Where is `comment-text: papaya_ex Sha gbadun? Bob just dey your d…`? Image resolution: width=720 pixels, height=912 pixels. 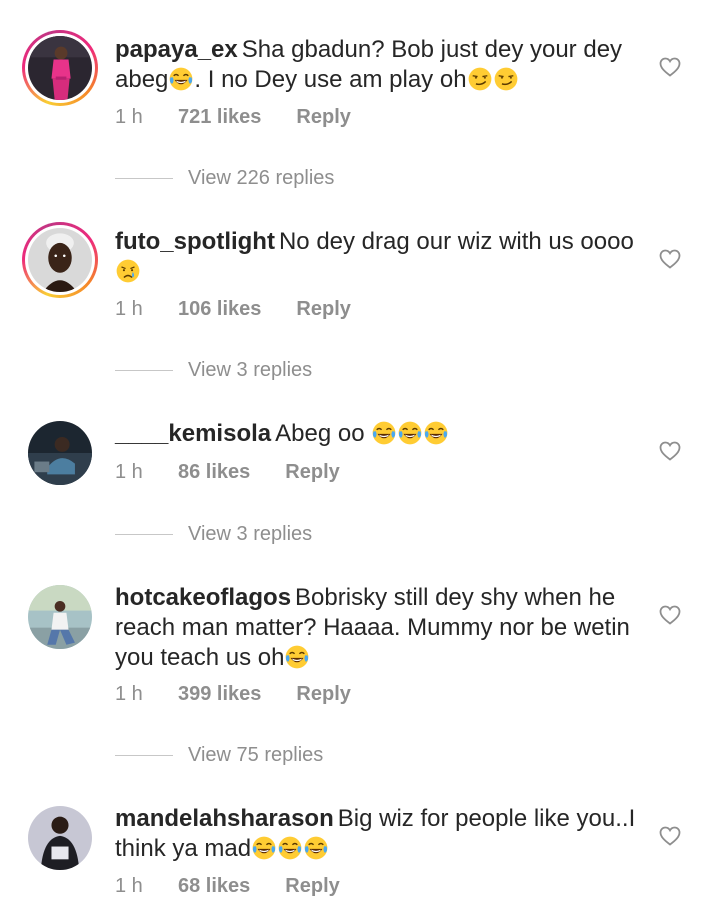 comment-text: papaya_ex Sha gbadun? Bob just dey your d… is located at coordinates (380, 65).